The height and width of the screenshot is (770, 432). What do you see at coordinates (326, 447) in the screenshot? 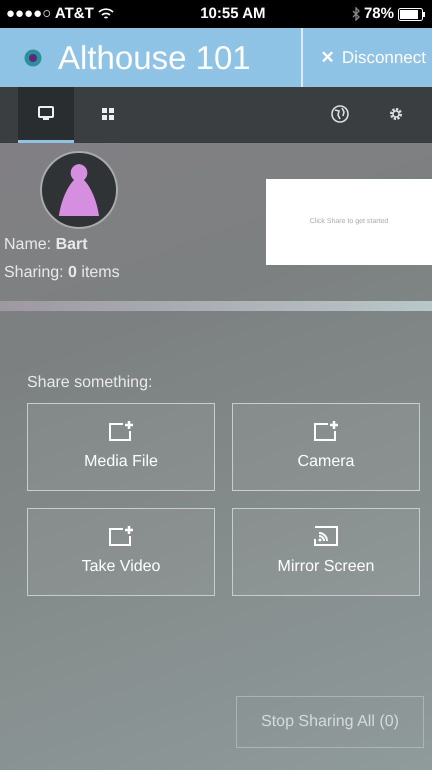
I see `share-tile: Camera` at bounding box center [326, 447].